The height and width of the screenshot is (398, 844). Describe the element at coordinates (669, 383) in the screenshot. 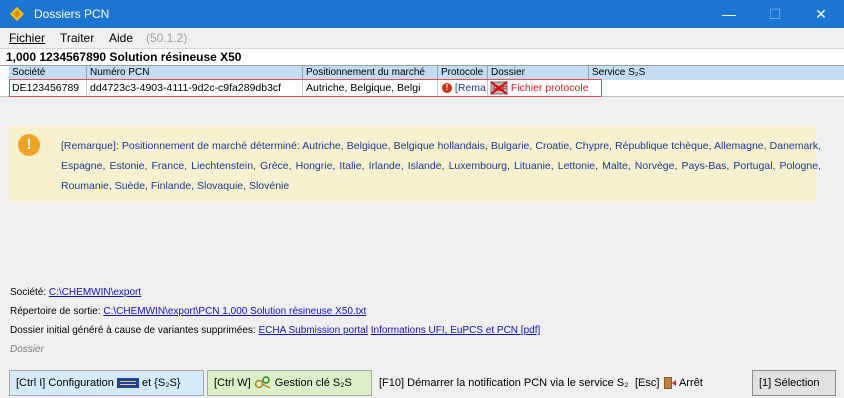

I see `exit-door-icon` at that location.